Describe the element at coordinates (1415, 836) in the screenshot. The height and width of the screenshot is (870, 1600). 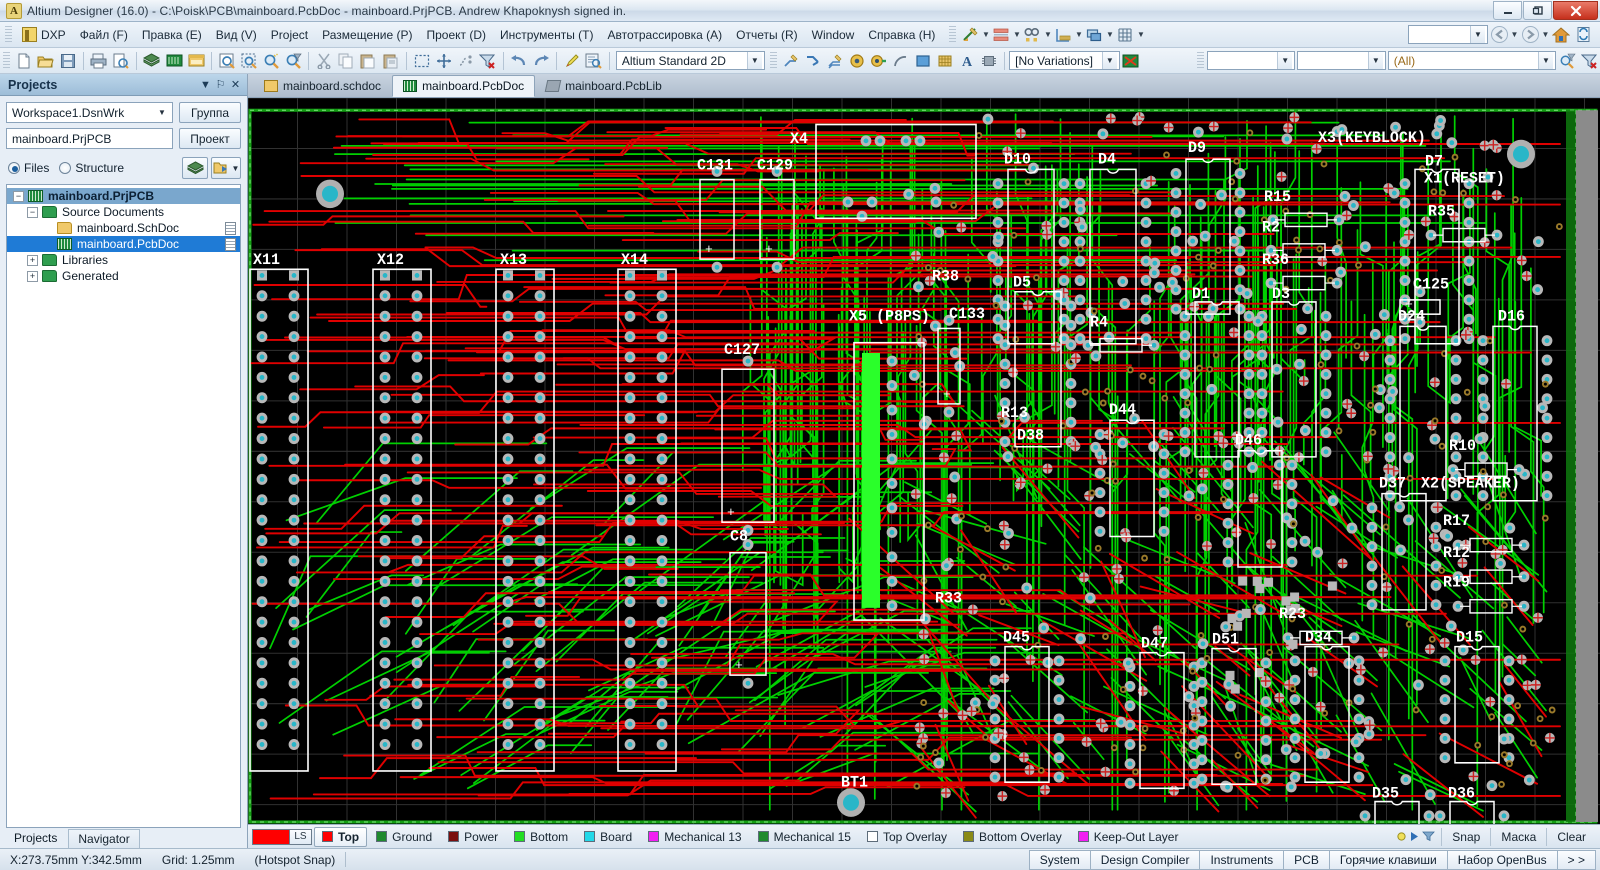
I see `layer-nav-icons` at that location.